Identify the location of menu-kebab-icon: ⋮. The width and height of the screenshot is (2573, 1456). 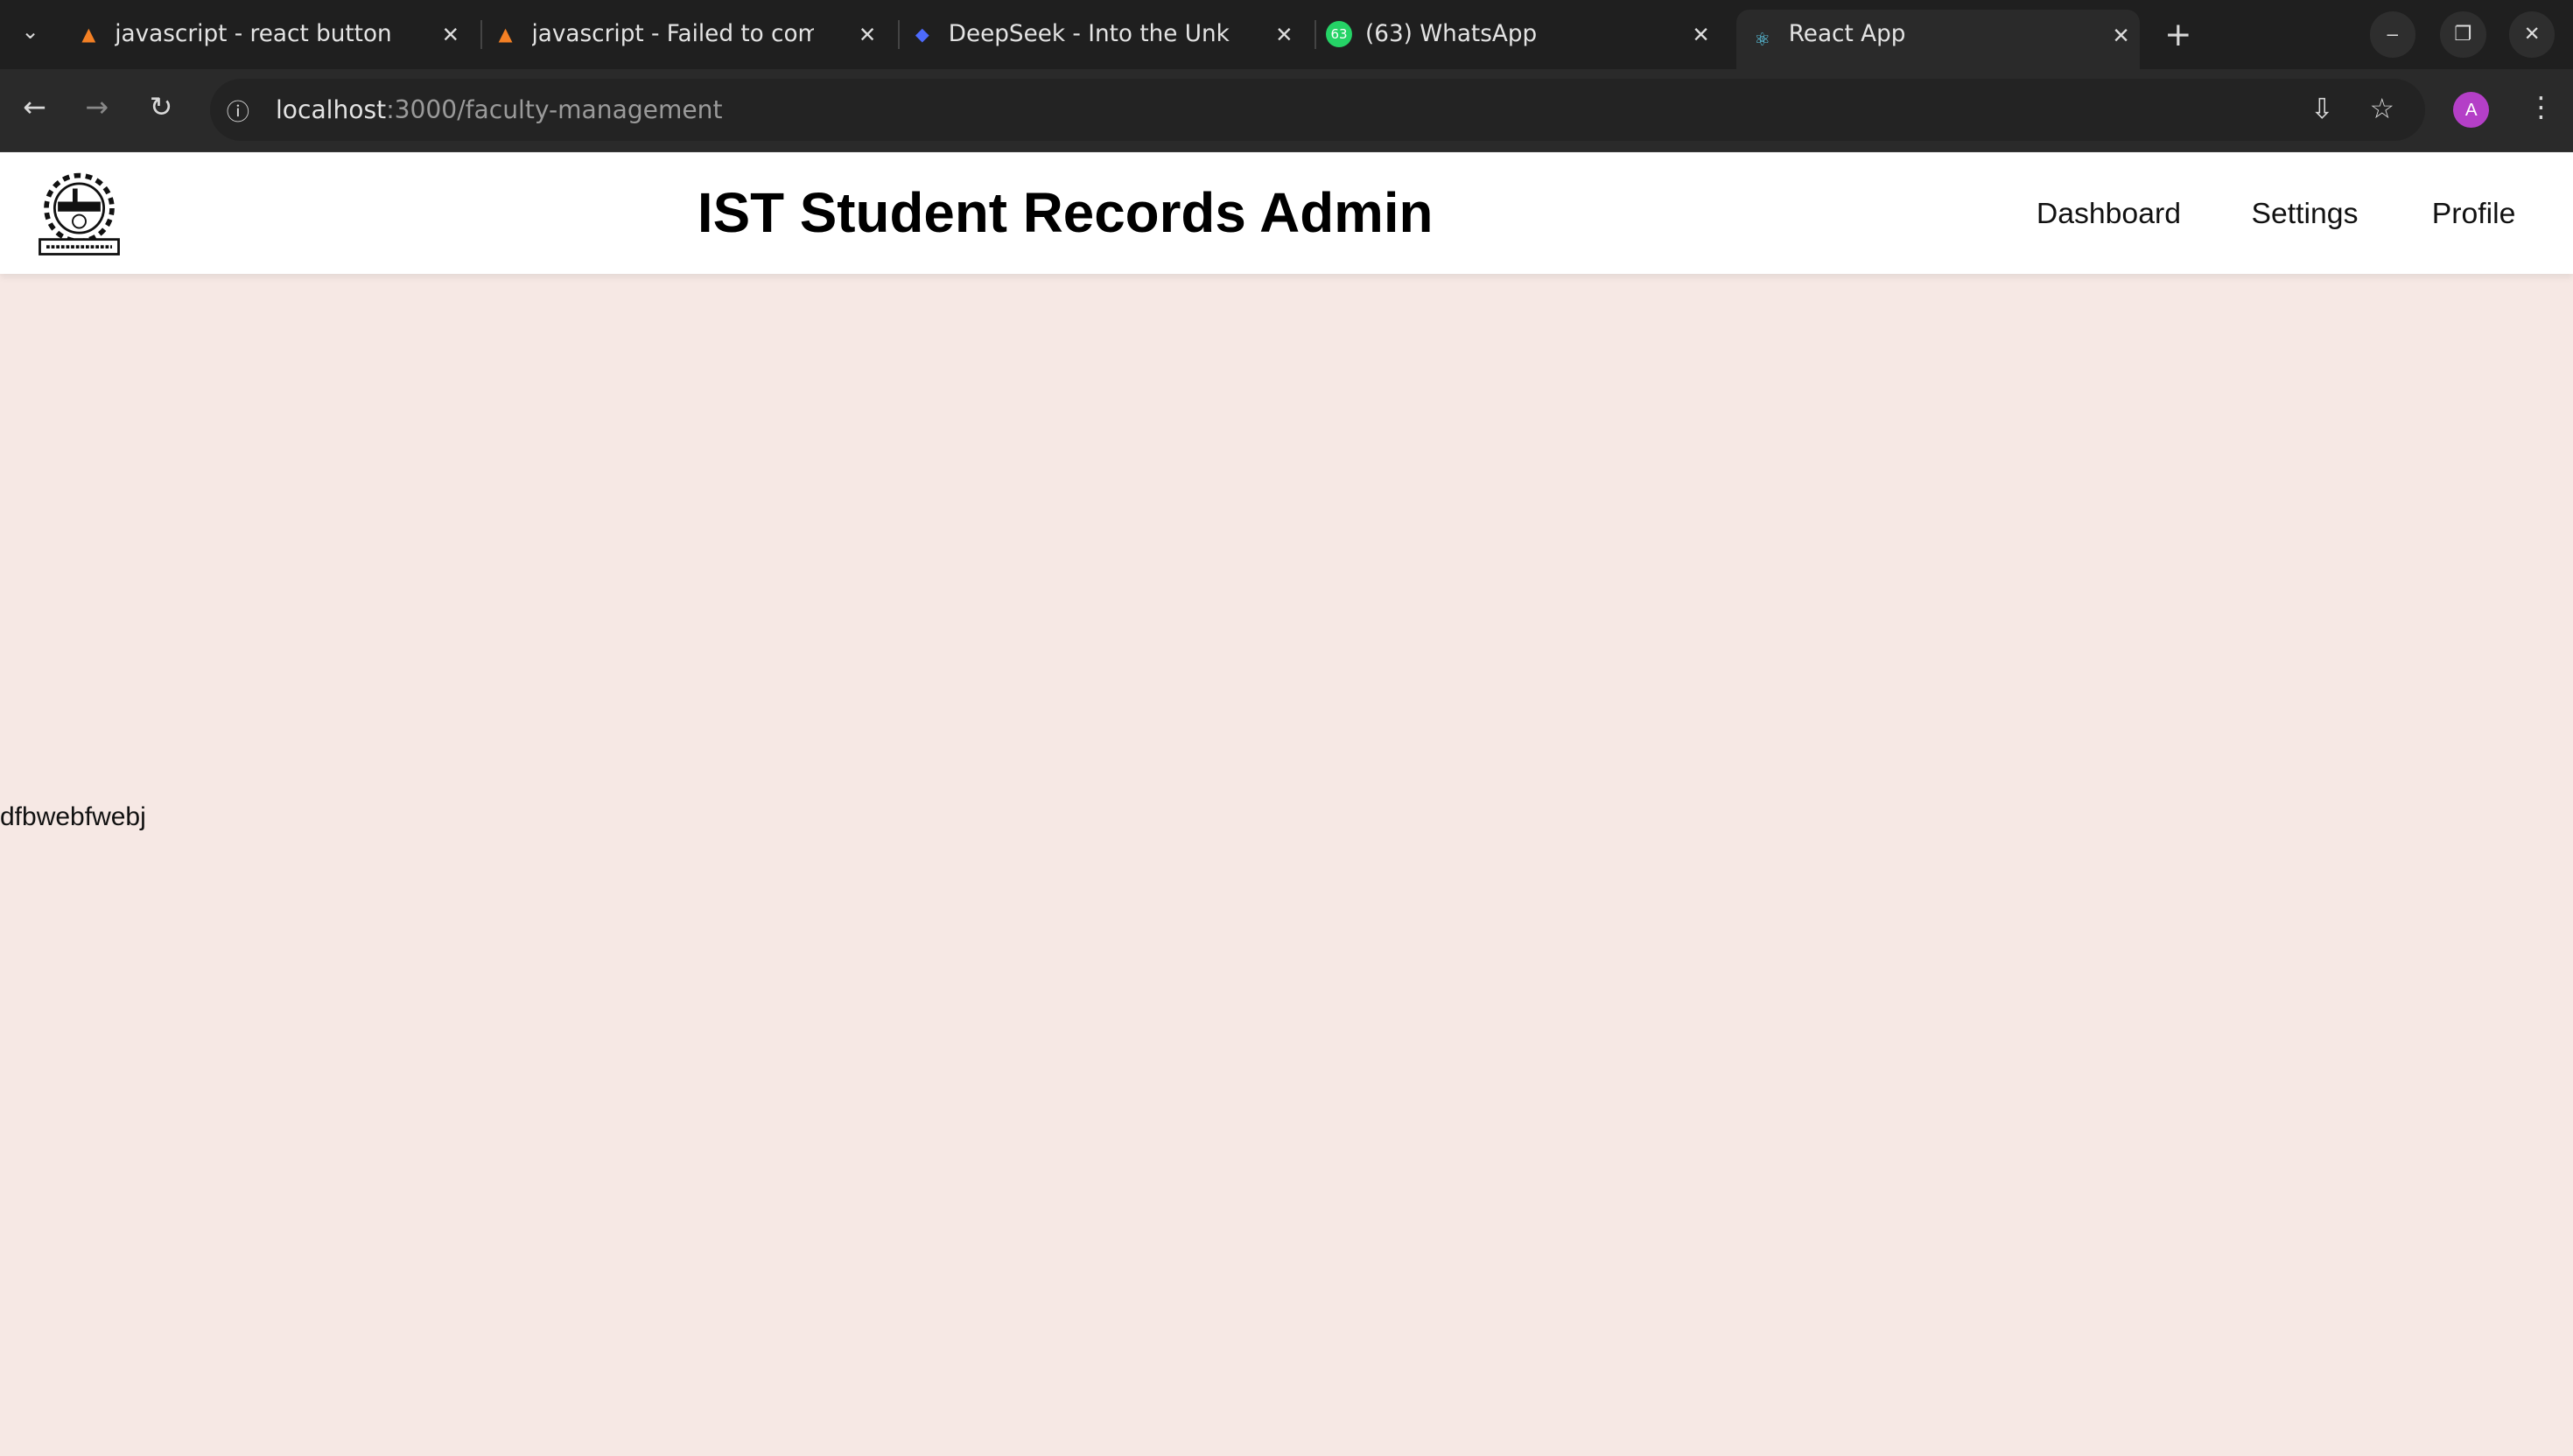
(2541, 106).